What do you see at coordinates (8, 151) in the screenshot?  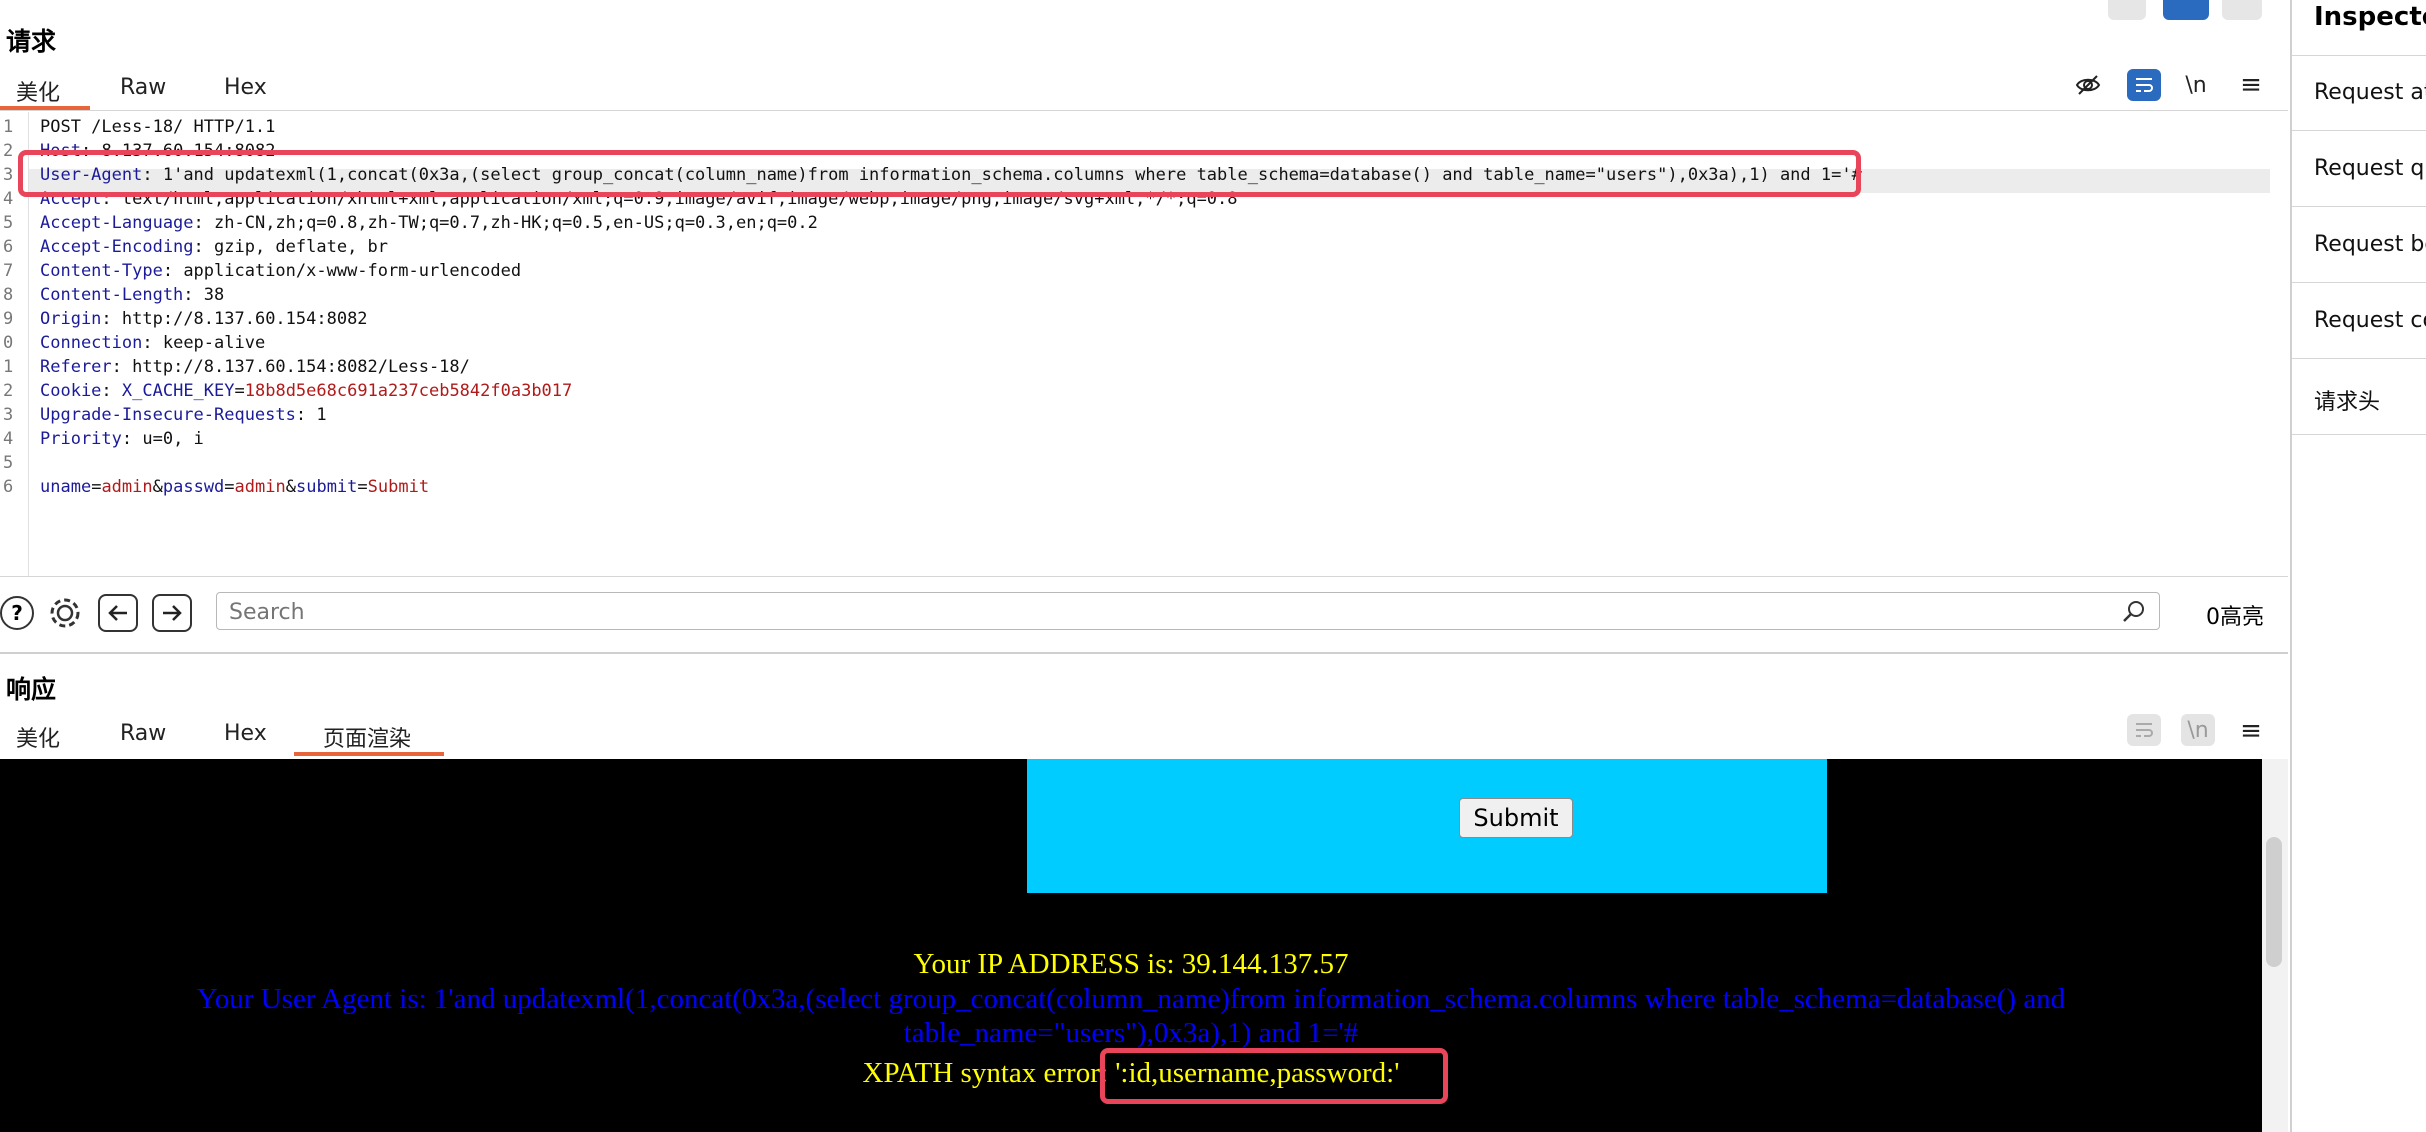 I see `line-number: 2` at bounding box center [8, 151].